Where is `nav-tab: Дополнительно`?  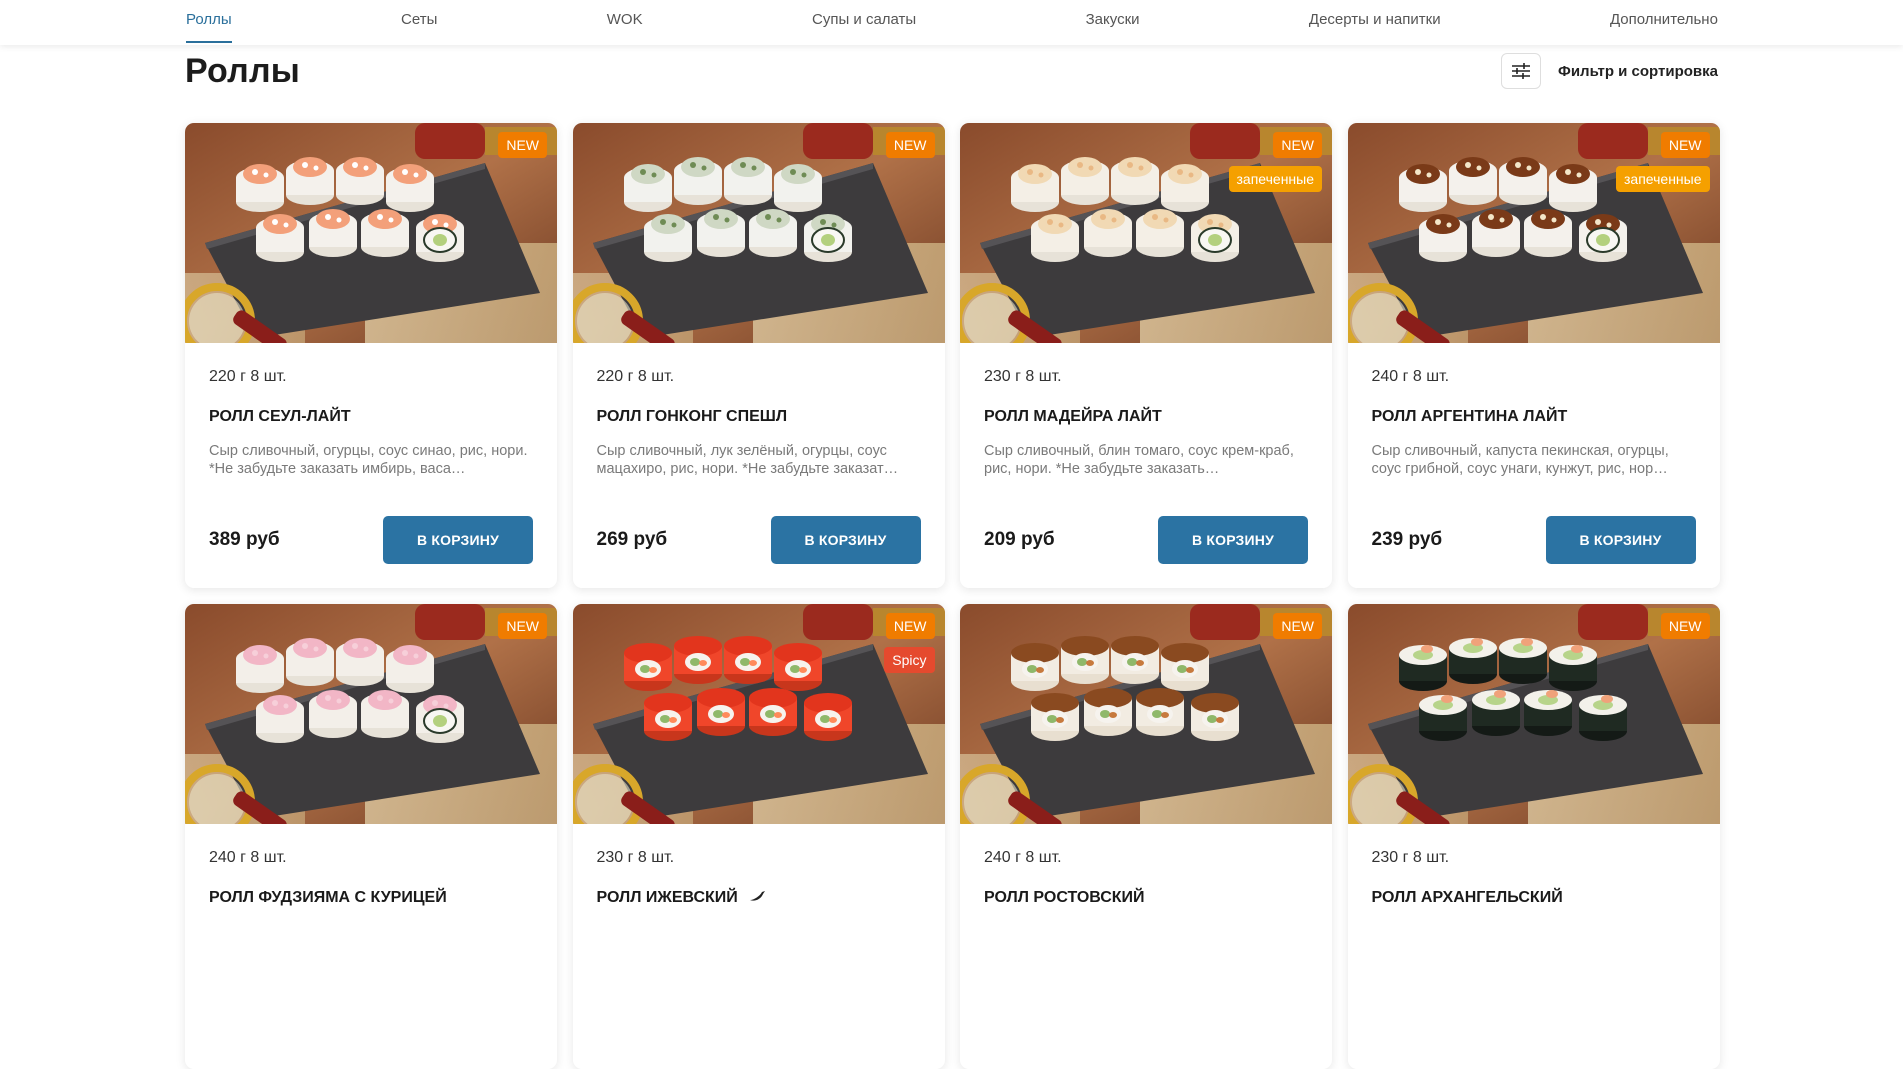
nav-tab: Дополнительно is located at coordinates (1664, 22).